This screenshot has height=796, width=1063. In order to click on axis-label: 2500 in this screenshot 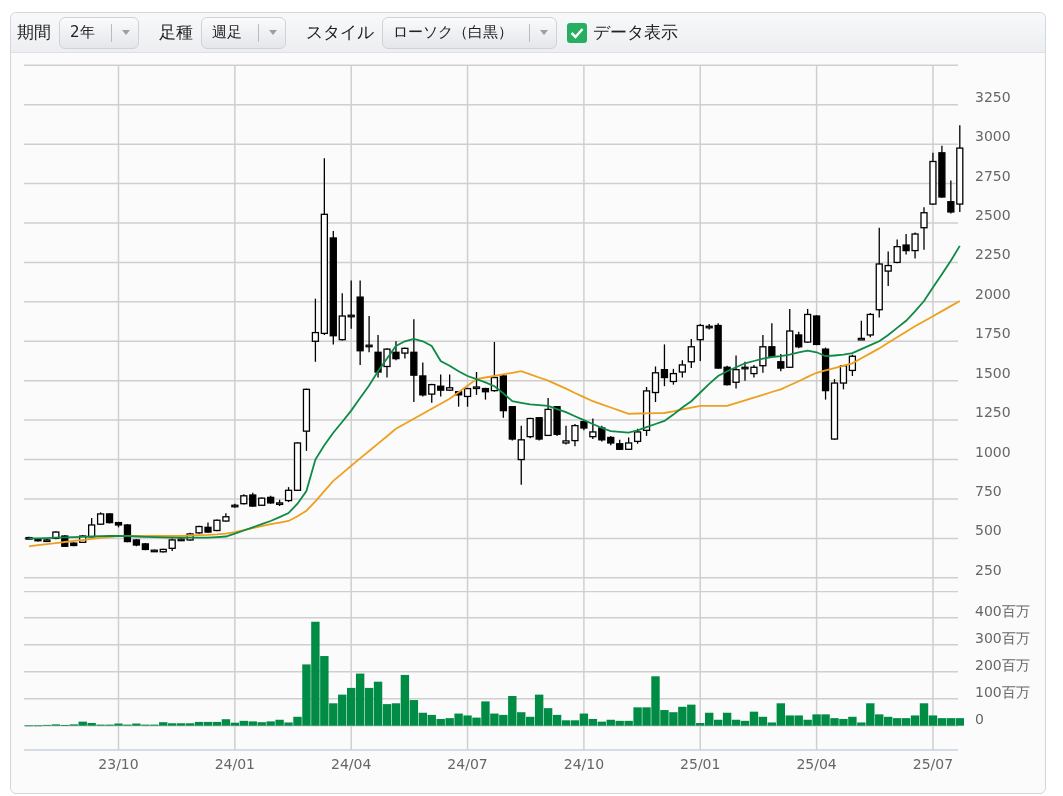, I will do `click(993, 215)`.